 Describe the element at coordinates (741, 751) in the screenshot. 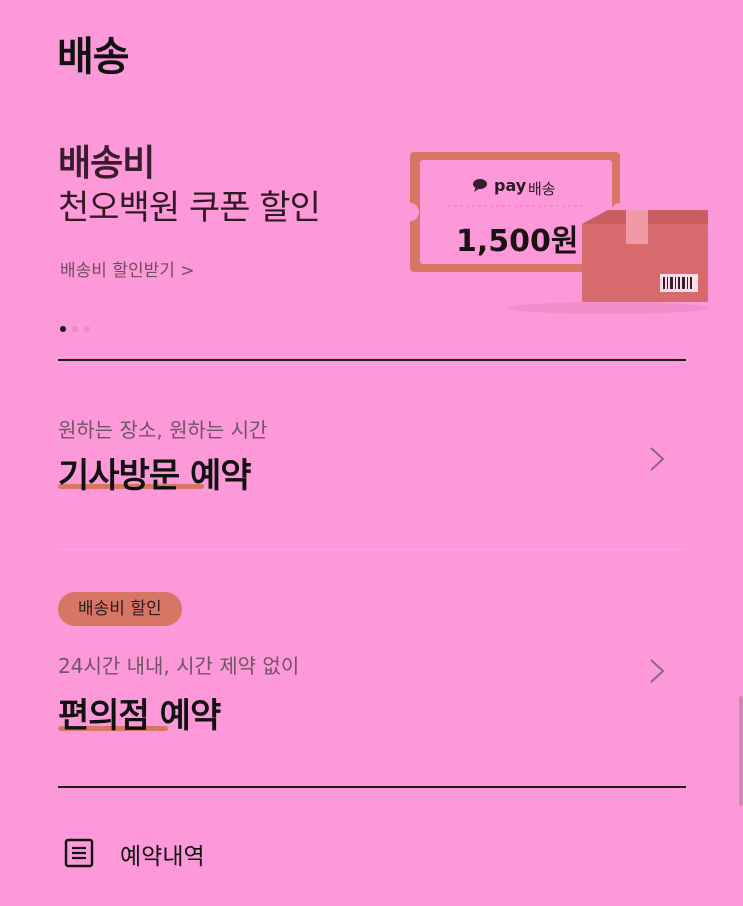

I see `scrollbar` at that location.